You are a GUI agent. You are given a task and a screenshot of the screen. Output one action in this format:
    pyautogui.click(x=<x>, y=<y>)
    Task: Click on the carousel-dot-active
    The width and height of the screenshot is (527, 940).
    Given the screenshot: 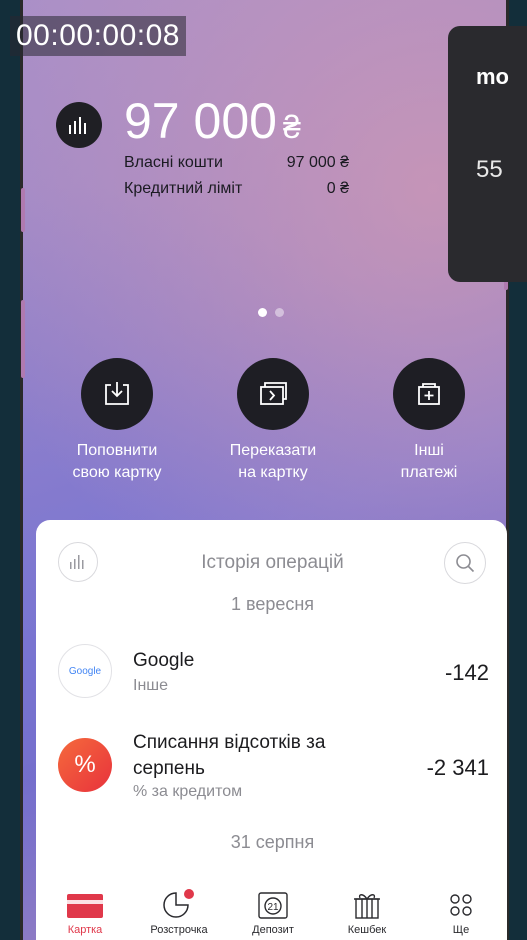 What is the action you would take?
    pyautogui.click(x=262, y=312)
    